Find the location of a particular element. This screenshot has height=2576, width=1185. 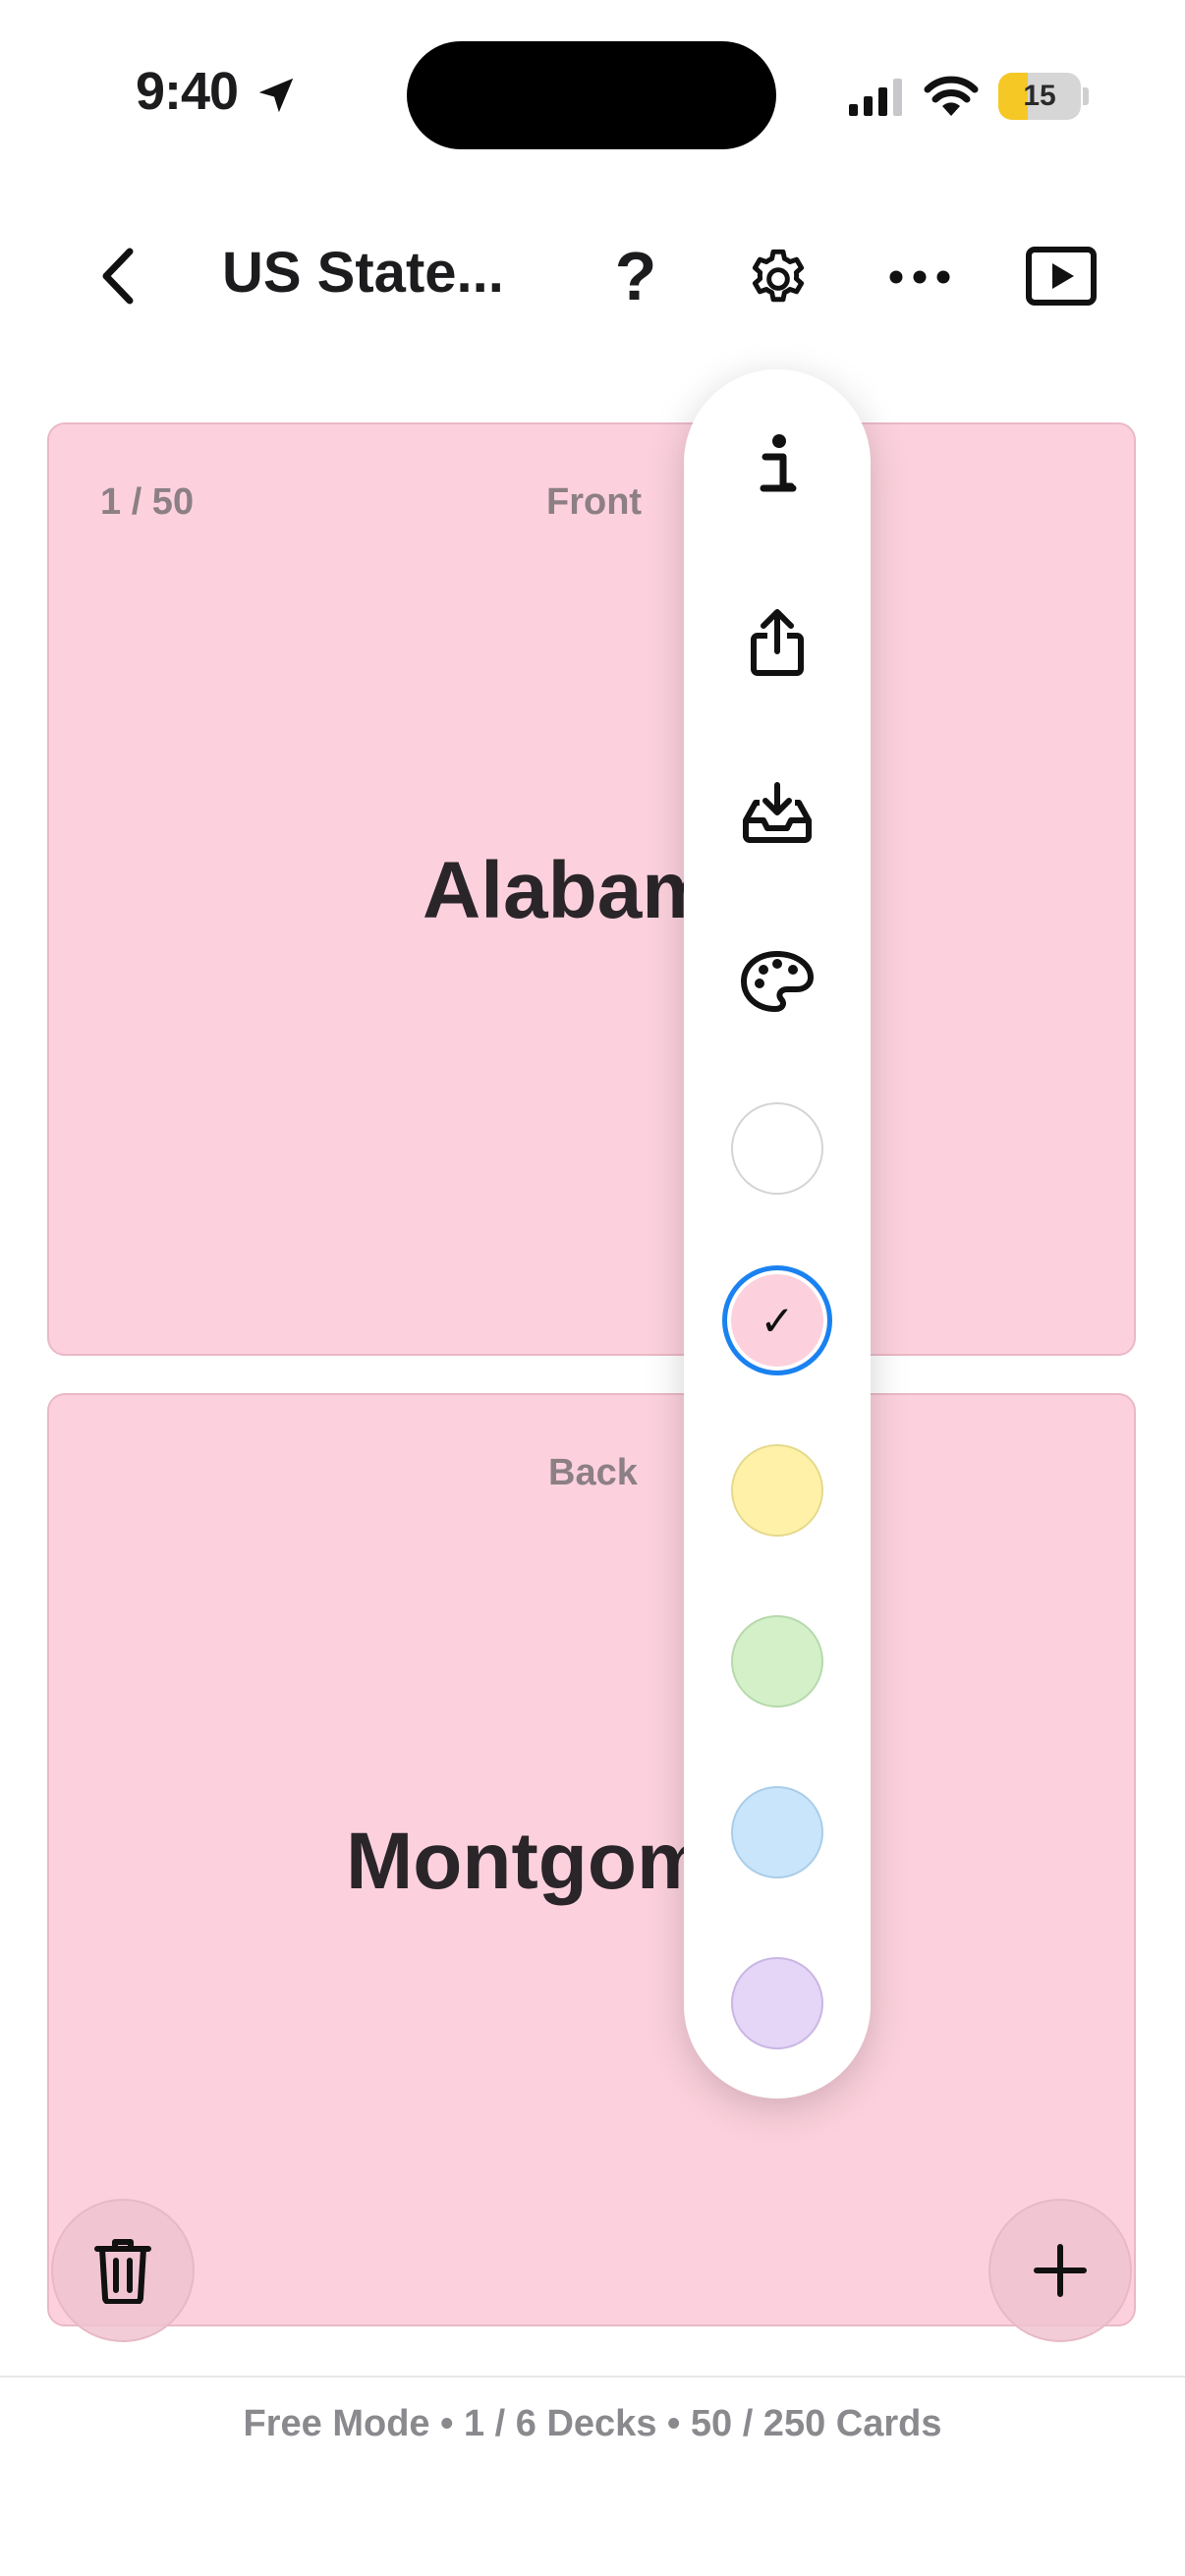

chevron-left-icon is located at coordinates (118, 276).